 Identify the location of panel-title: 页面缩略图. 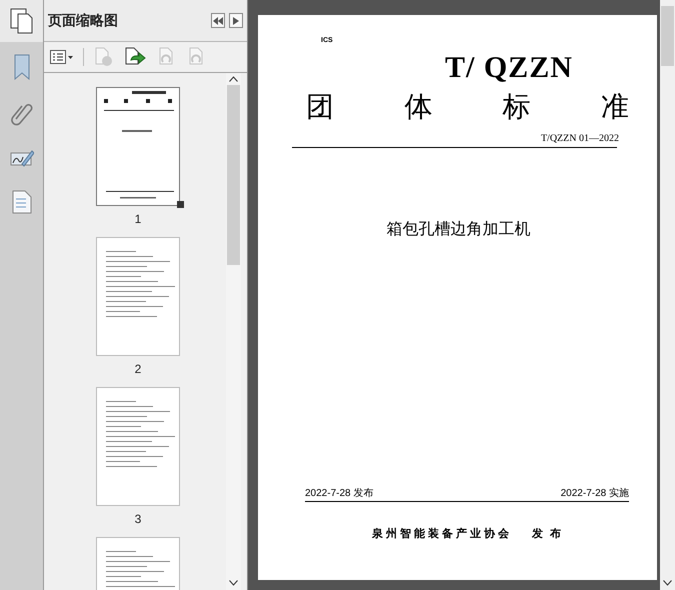
(83, 20).